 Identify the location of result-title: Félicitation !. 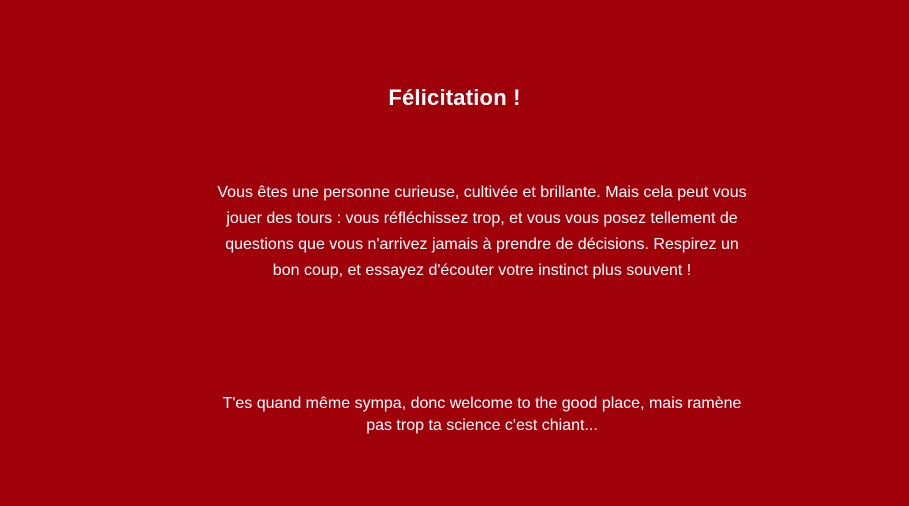
(454, 97).